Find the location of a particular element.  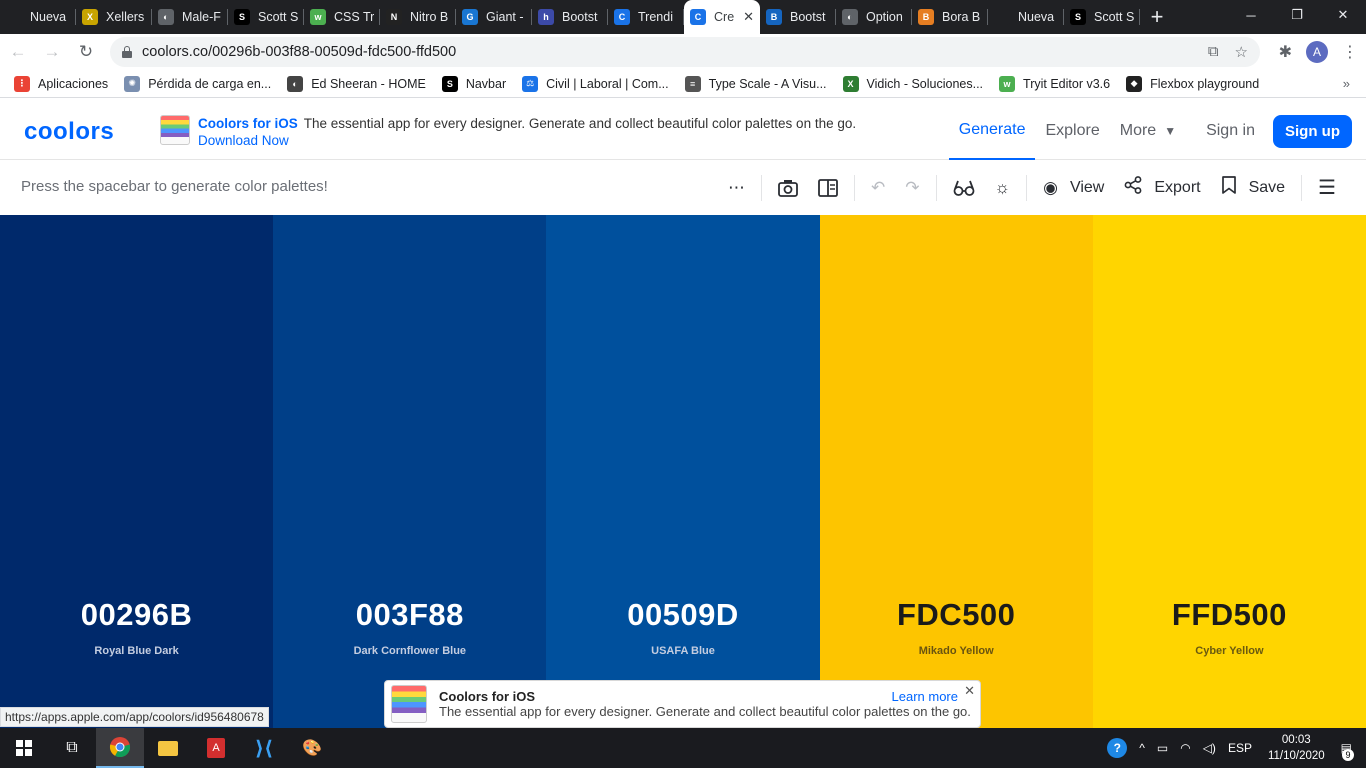

side-panel-icon is located at coordinates (828, 187).